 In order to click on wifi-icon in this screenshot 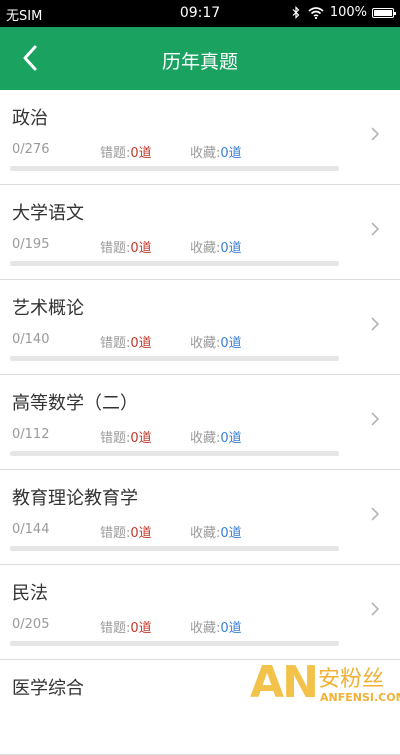, I will do `click(316, 12)`.